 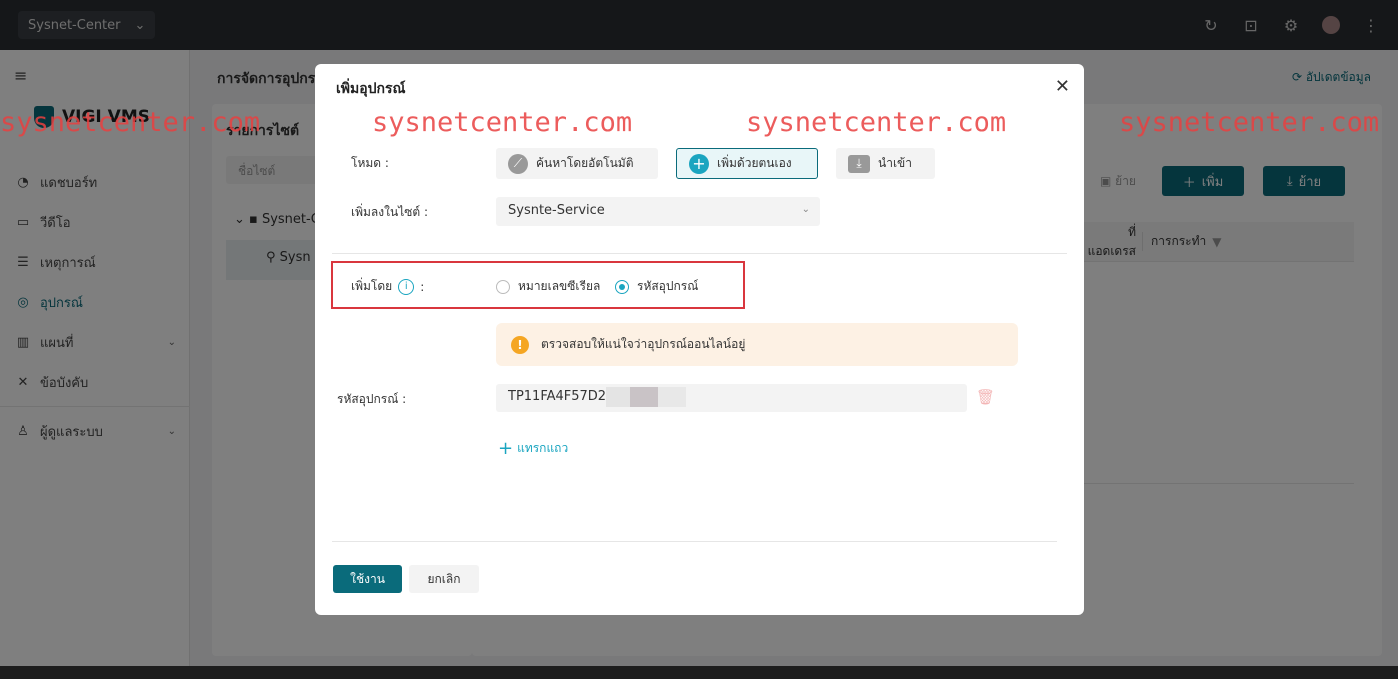 I want to click on radio-code-label: รหัสอุปกรณ์, so click(x=668, y=286).